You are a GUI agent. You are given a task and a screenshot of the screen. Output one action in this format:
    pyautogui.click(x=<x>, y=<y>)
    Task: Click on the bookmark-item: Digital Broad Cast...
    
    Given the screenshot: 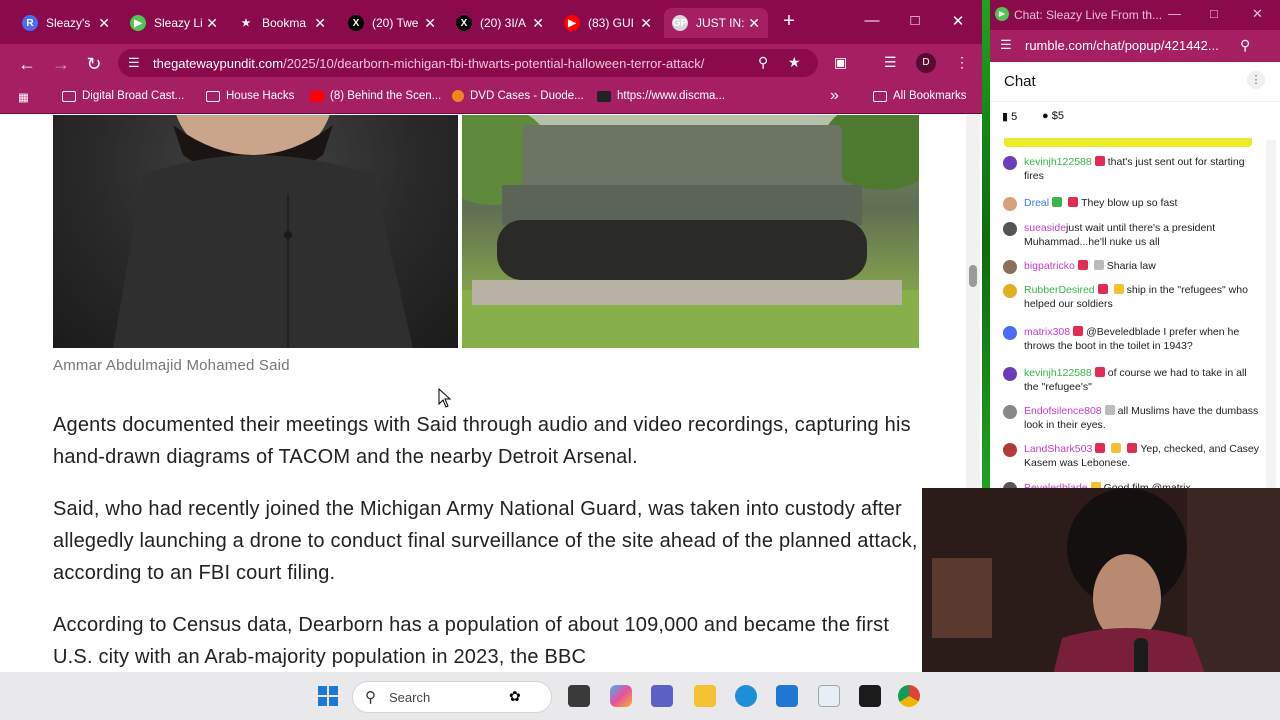 What is the action you would take?
    pyautogui.click(x=123, y=96)
    